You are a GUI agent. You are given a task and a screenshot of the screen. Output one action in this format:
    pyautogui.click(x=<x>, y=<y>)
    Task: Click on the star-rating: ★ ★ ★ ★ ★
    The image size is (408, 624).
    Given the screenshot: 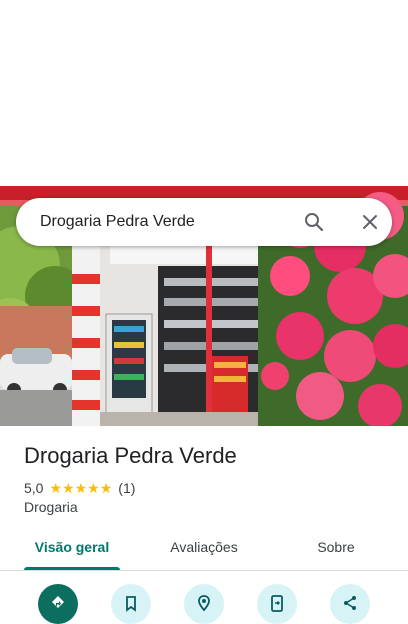 What is the action you would take?
    pyautogui.click(x=80, y=488)
    